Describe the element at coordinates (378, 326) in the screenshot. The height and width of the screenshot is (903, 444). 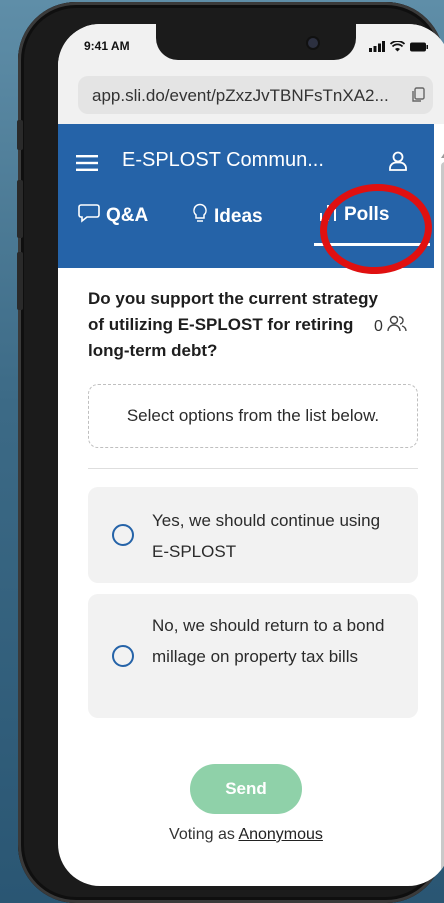
I see `participant-count-value: 0` at that location.